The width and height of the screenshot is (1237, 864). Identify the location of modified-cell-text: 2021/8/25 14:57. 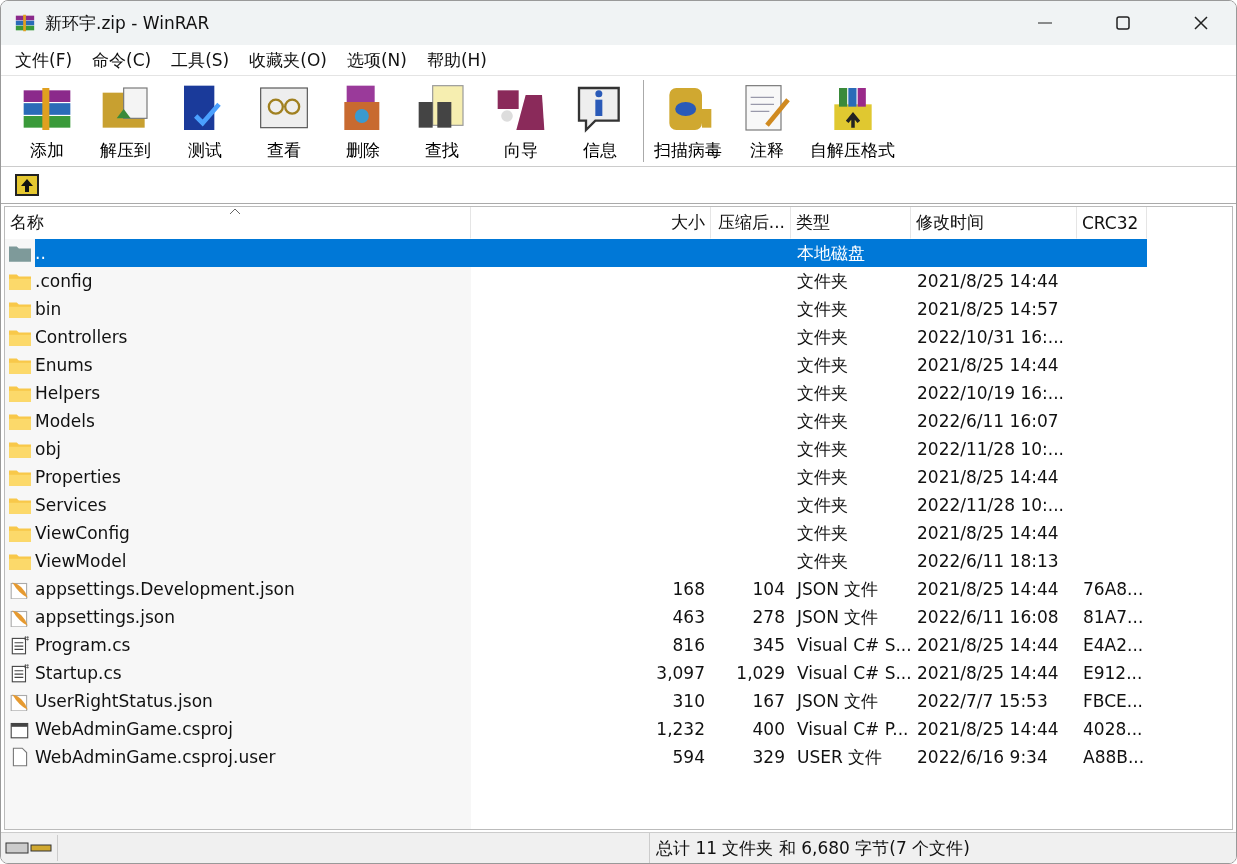
(988, 309).